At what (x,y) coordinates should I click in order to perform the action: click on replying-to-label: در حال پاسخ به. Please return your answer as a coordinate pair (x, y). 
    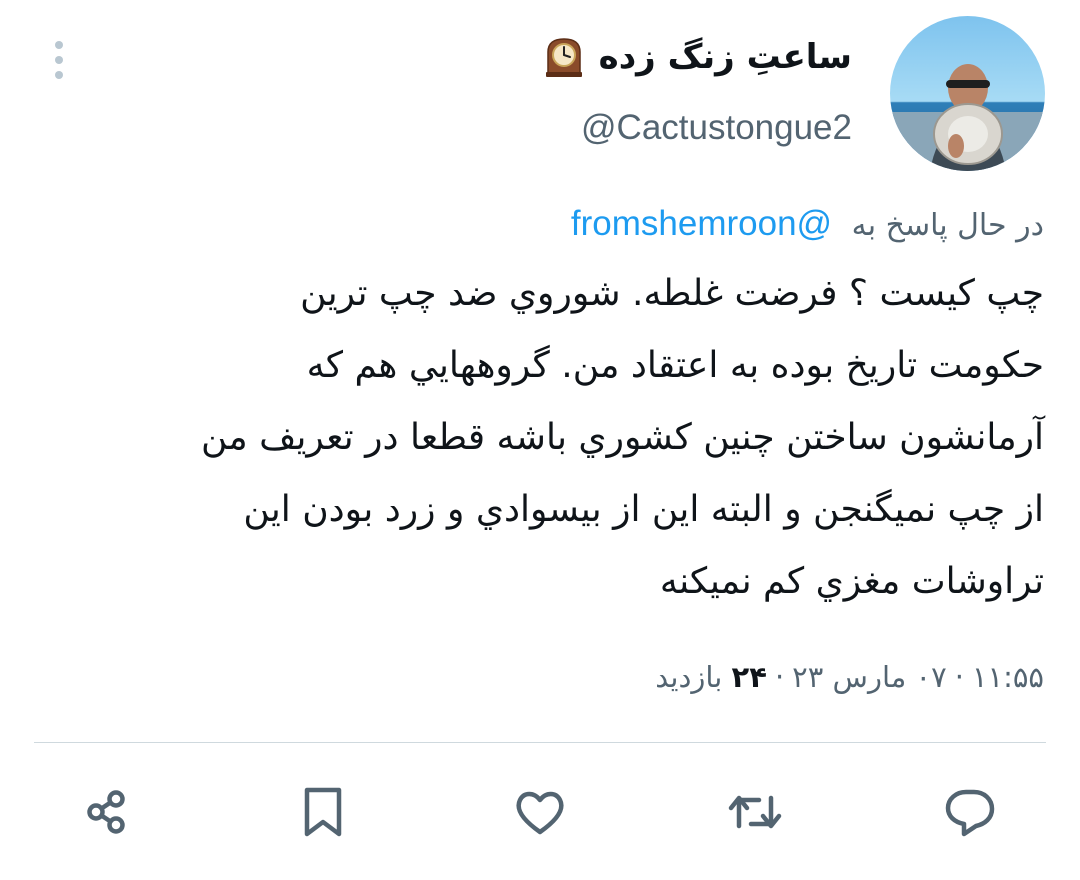
    Looking at the image, I should click on (947, 225).